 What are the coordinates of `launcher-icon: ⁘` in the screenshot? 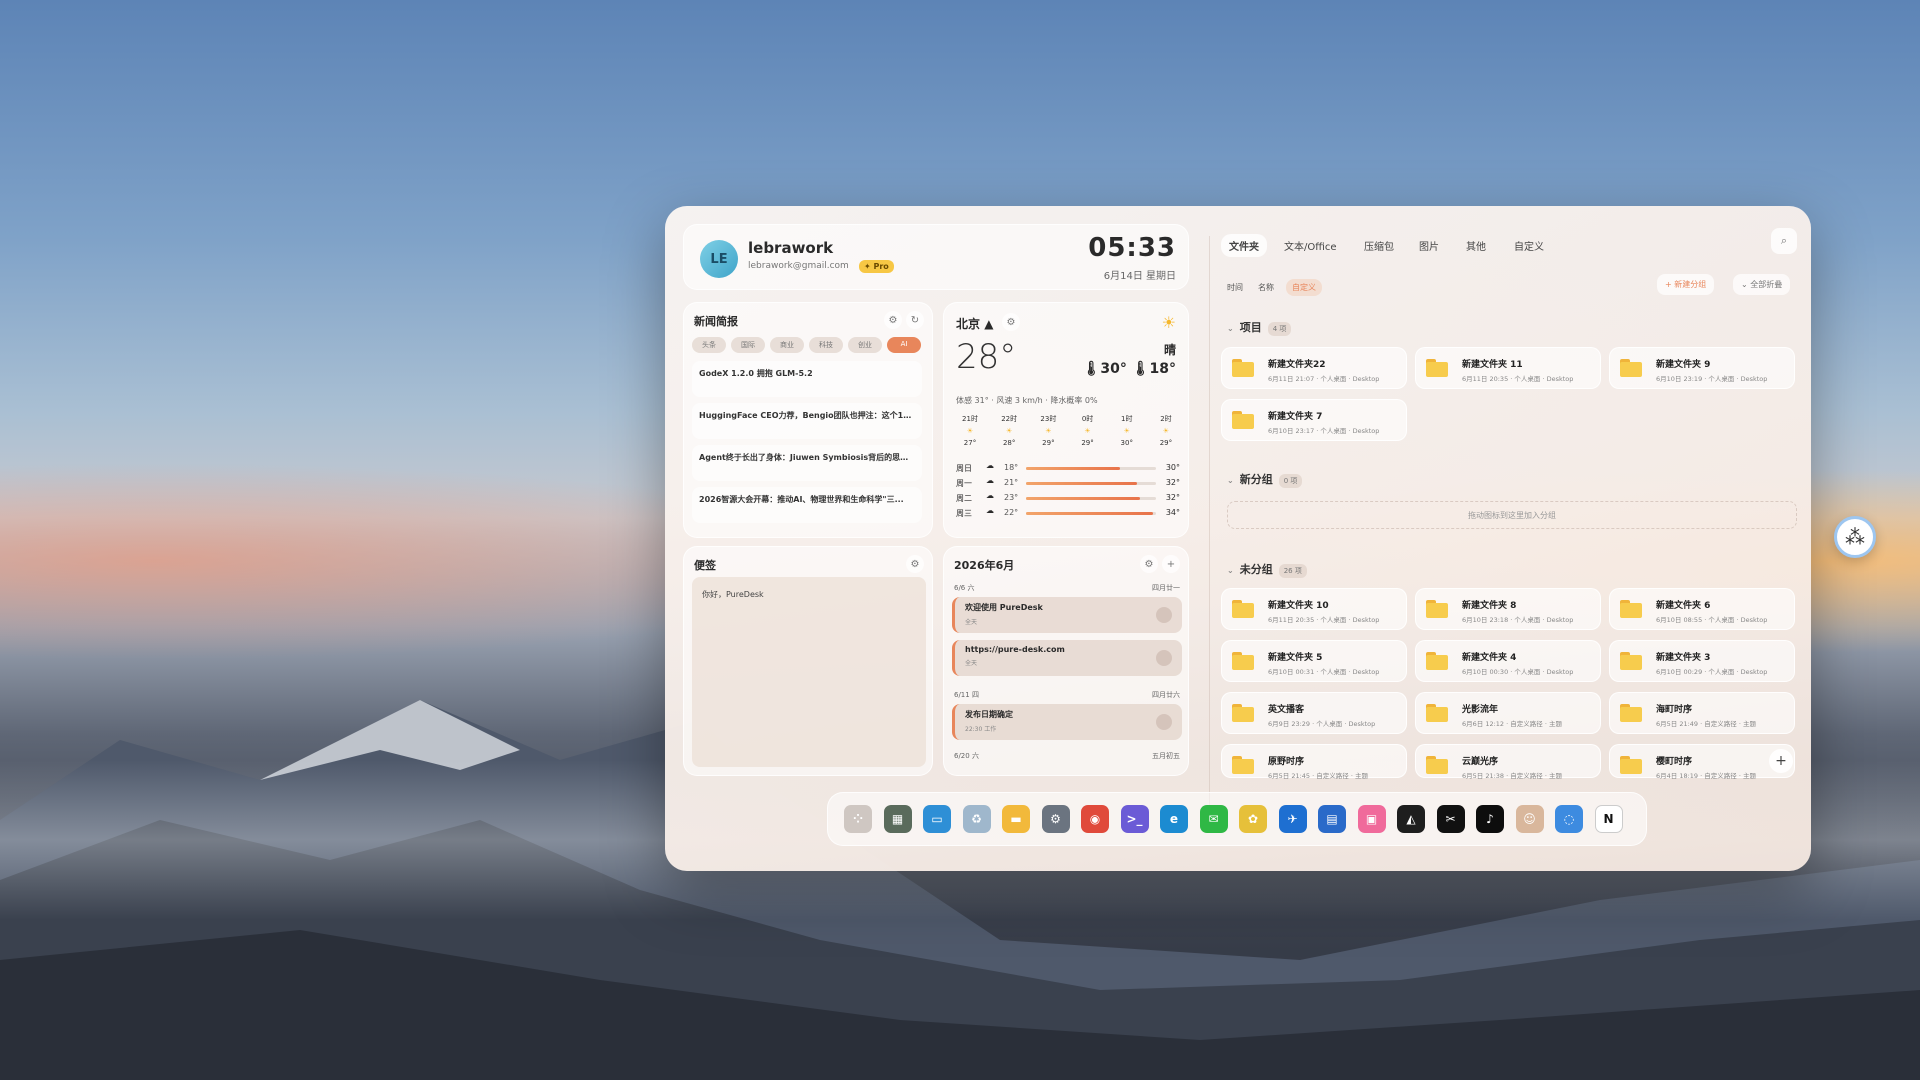 It's located at (858, 819).